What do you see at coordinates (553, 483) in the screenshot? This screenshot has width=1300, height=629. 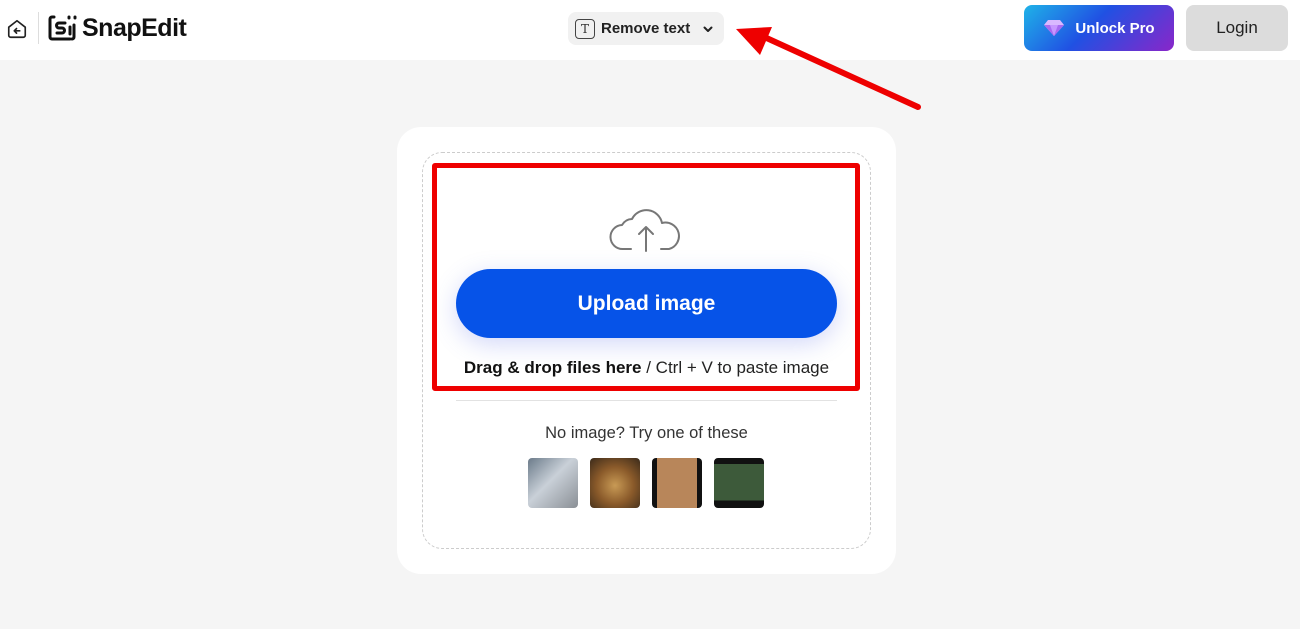 I see `sample-book` at bounding box center [553, 483].